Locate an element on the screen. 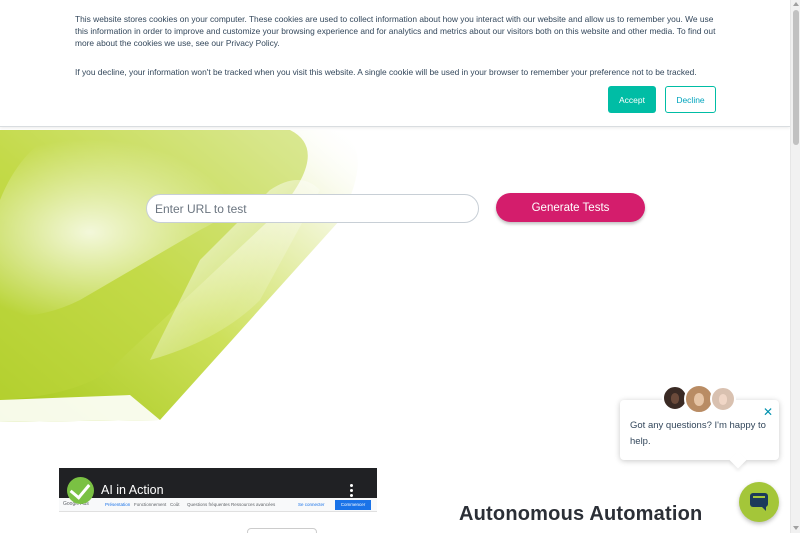  avatar is located at coordinates (723, 399).